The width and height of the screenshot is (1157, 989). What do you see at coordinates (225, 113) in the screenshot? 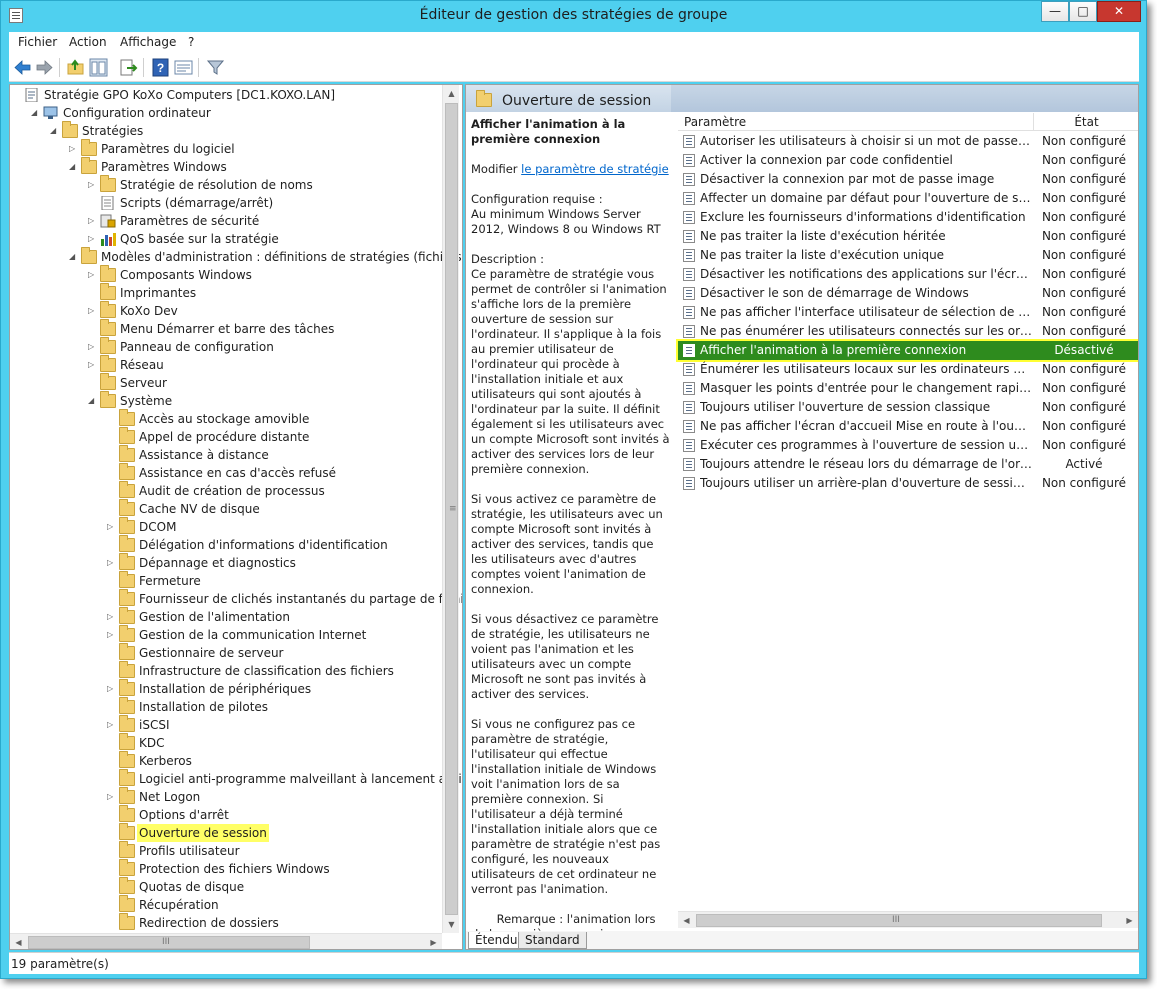
I see `tree-item: ◢ Configuration ordinateur` at bounding box center [225, 113].